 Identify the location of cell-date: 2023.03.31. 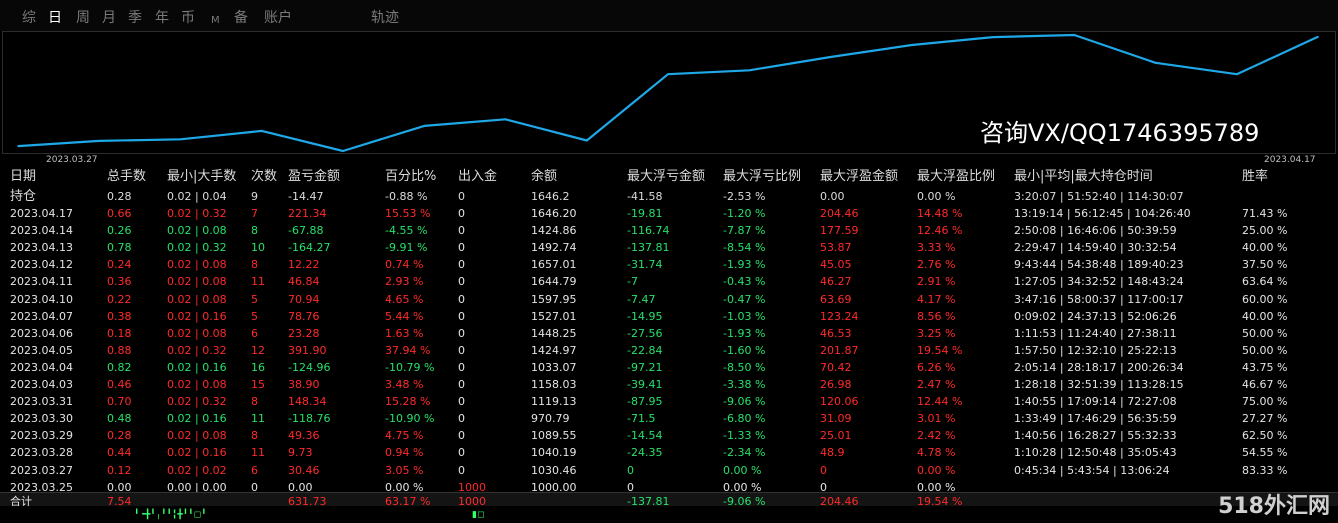
(41, 402).